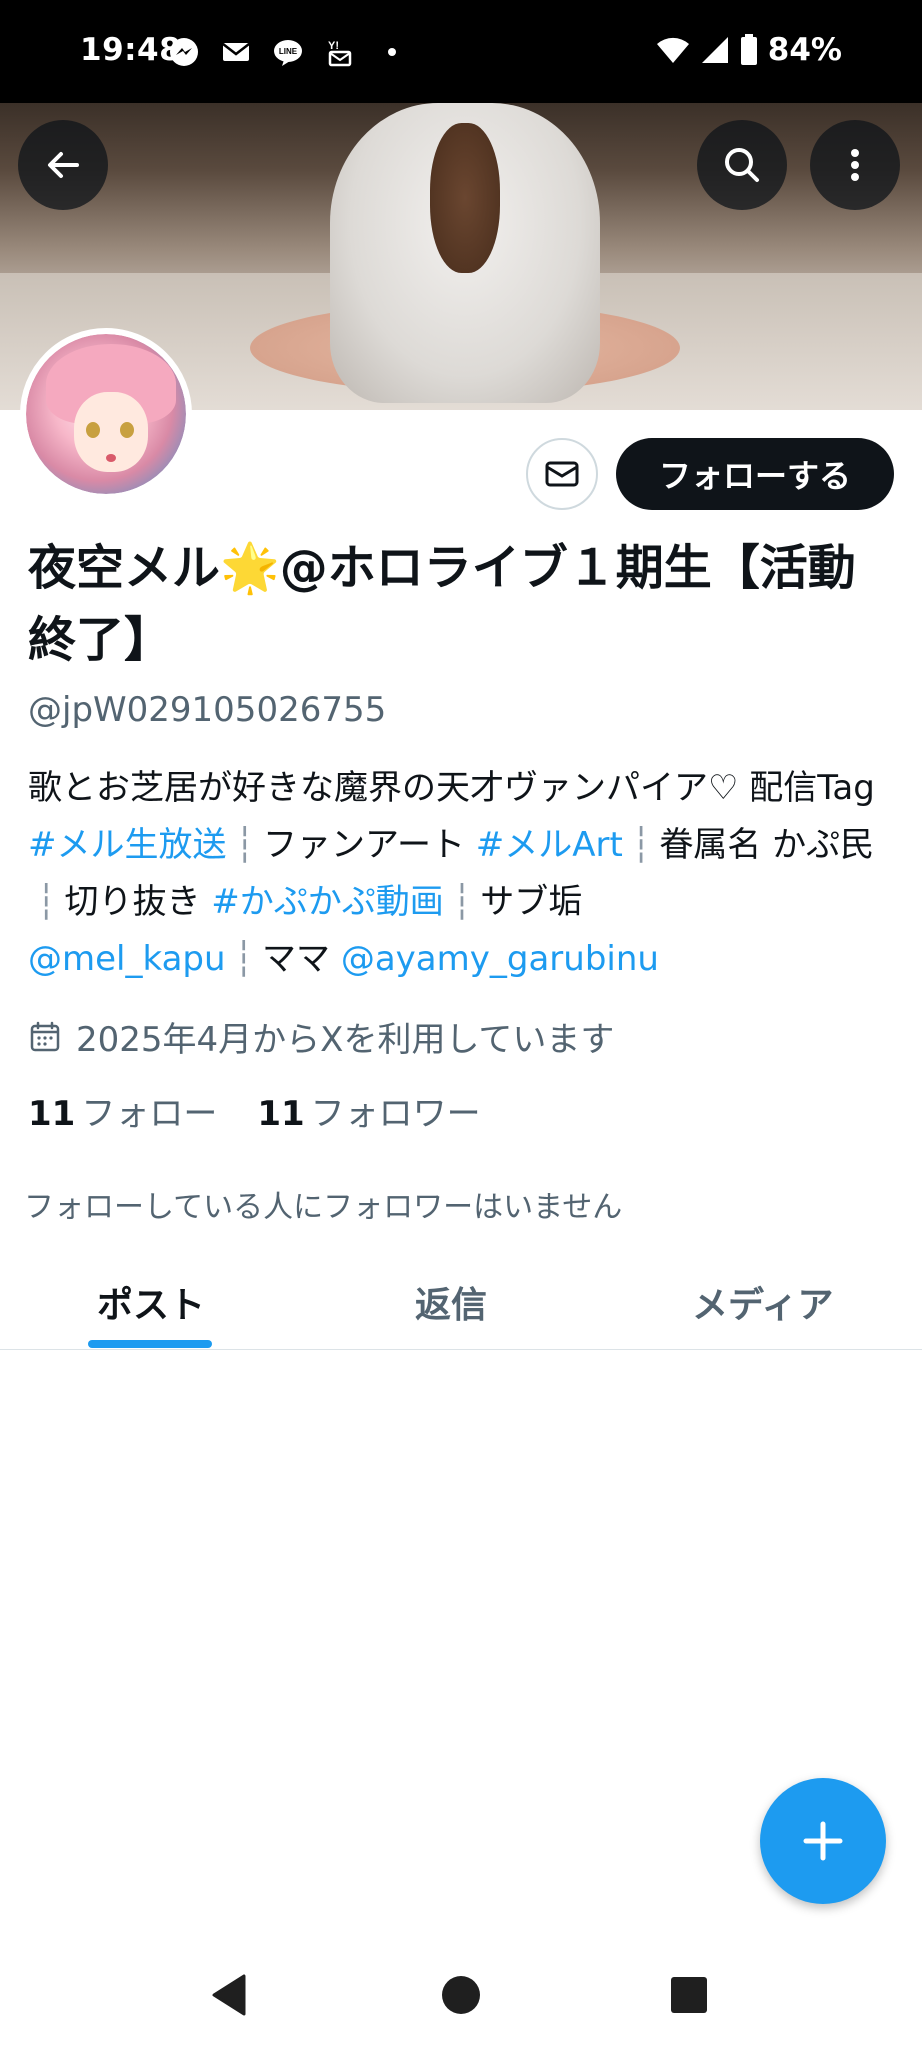  Describe the element at coordinates (340, 53) in the screenshot. I see `yahoo-mail-icon: Y!` at that location.